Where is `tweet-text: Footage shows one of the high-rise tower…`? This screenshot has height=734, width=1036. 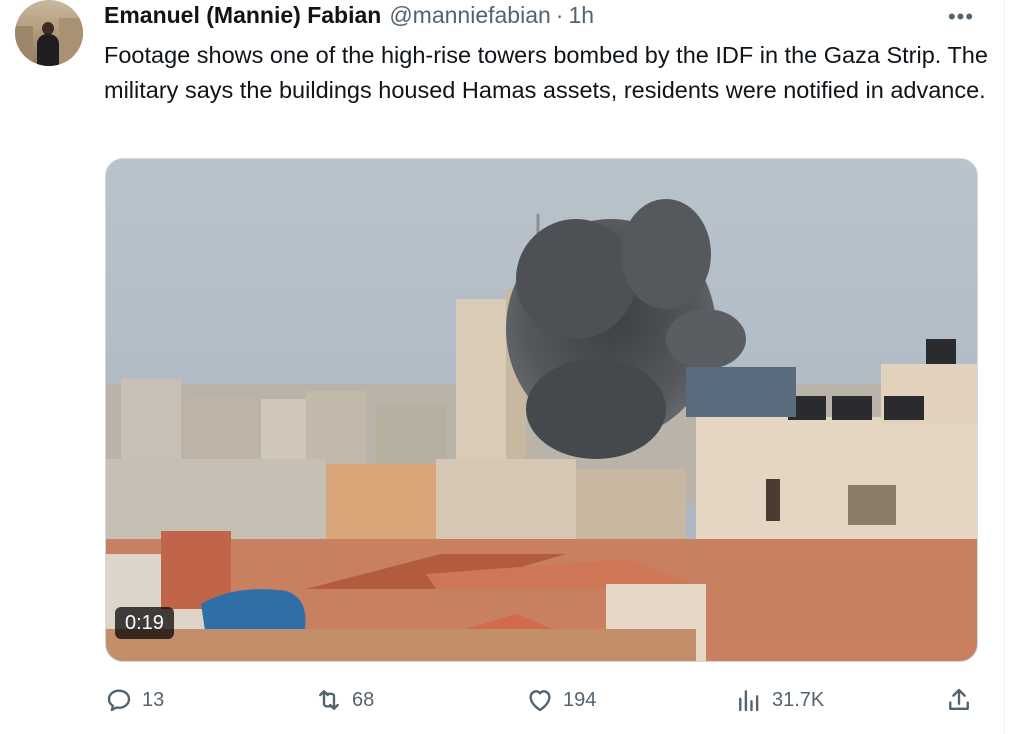
tweet-text: Footage shows one of the high-rise tower… is located at coordinates (546, 72).